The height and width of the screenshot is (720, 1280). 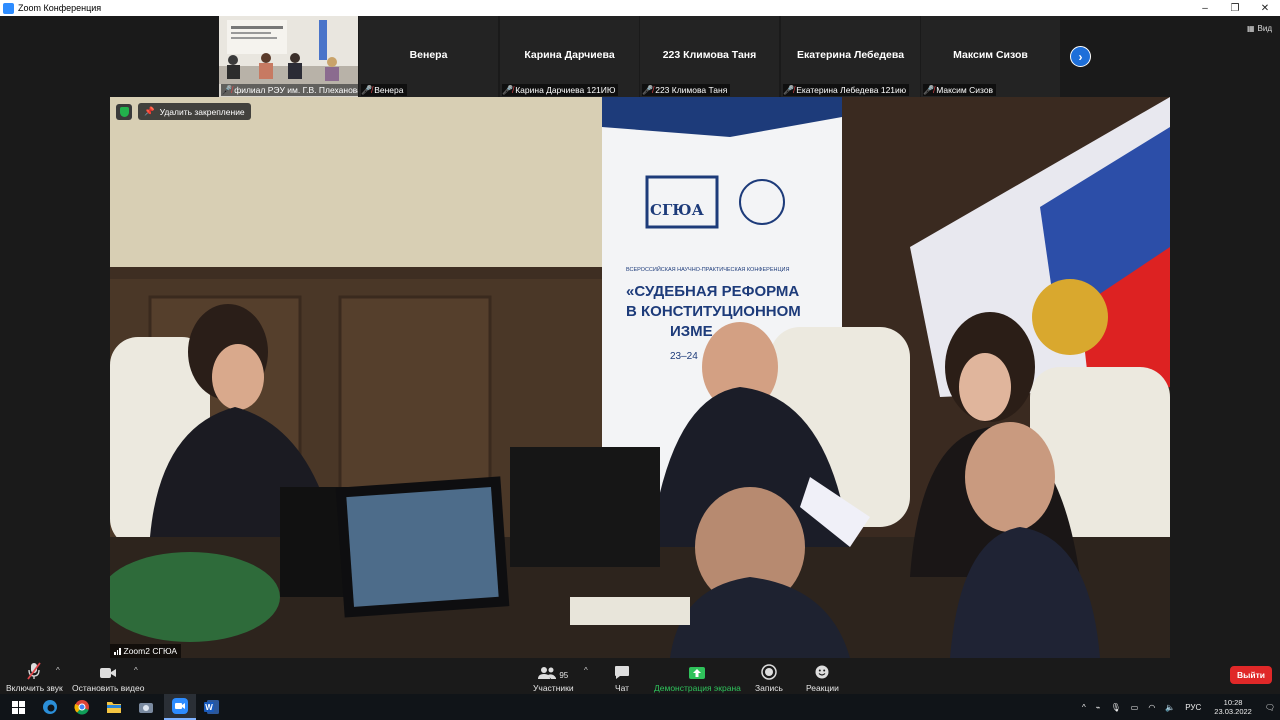 What do you see at coordinates (697, 671) in the screenshot?
I see `share-screen-icon` at bounding box center [697, 671].